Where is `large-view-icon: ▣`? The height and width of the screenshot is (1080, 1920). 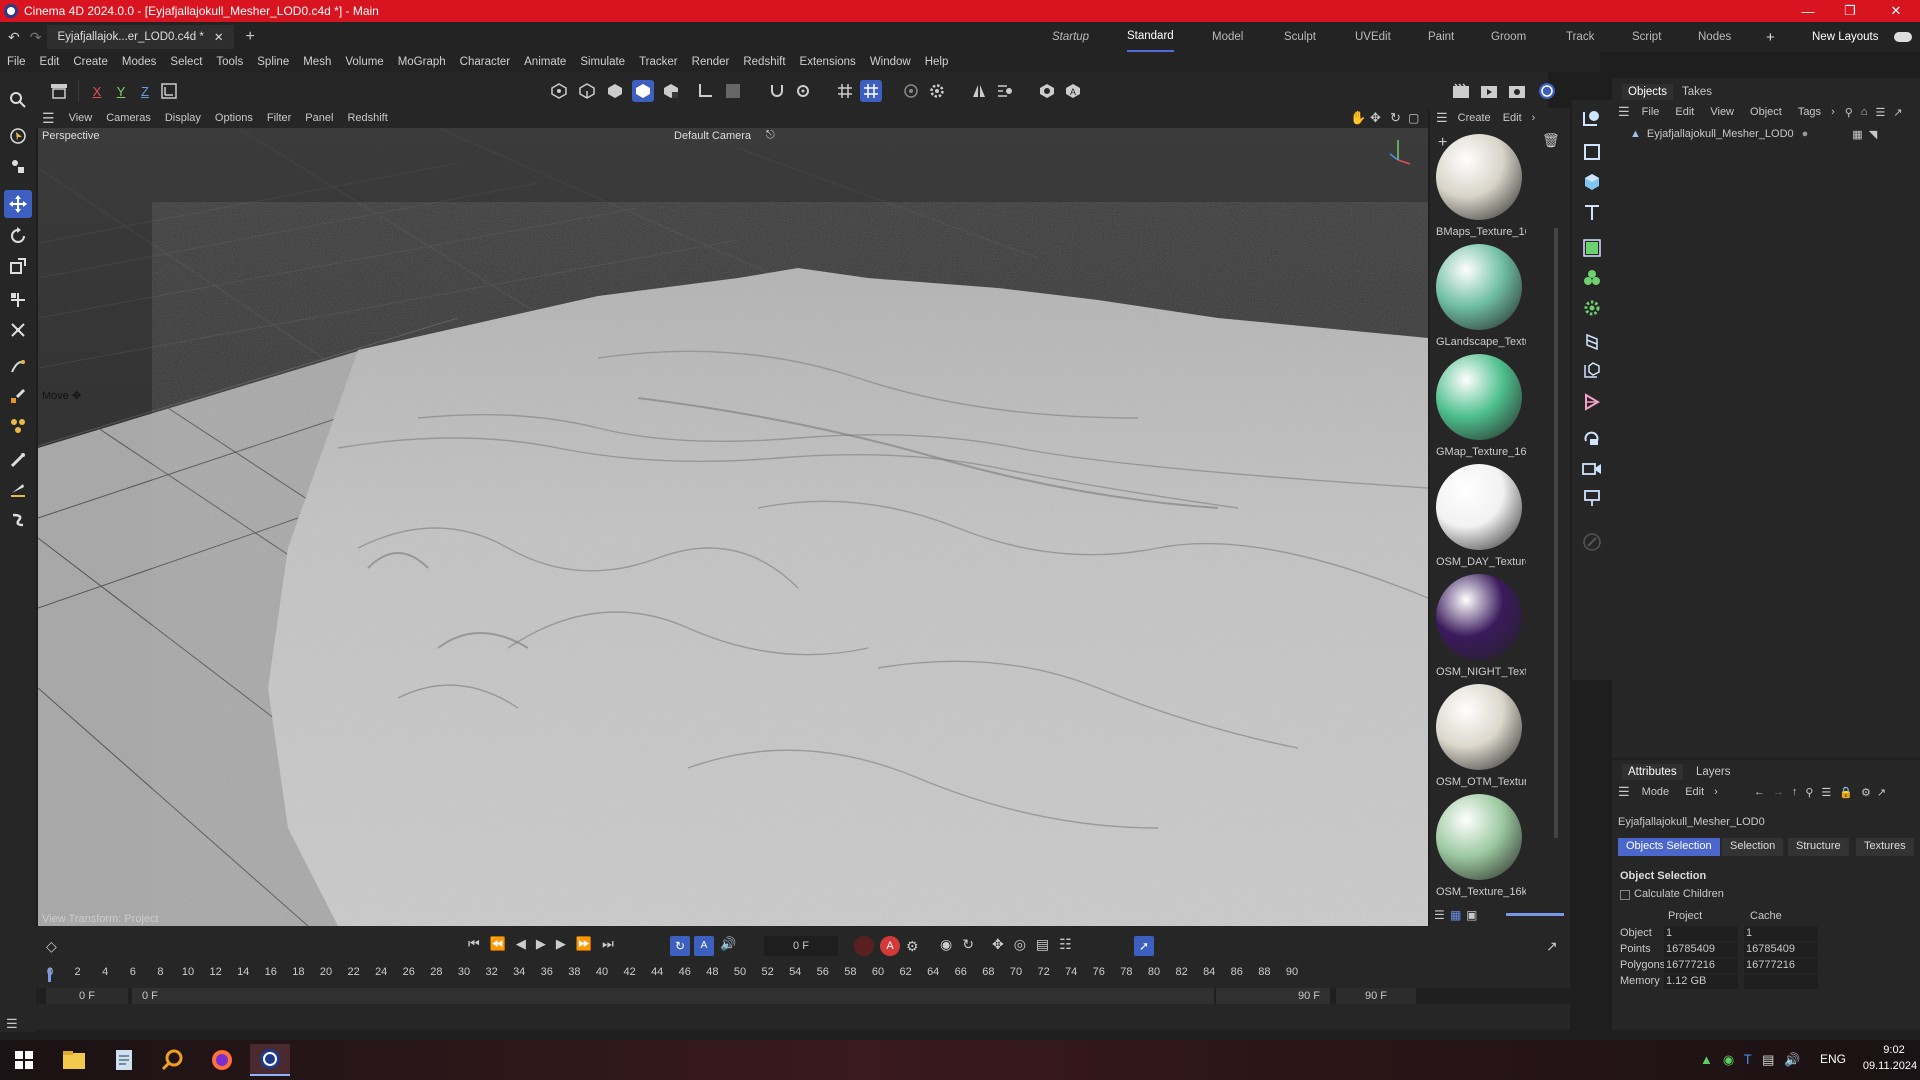 large-view-icon: ▣ is located at coordinates (1471, 915).